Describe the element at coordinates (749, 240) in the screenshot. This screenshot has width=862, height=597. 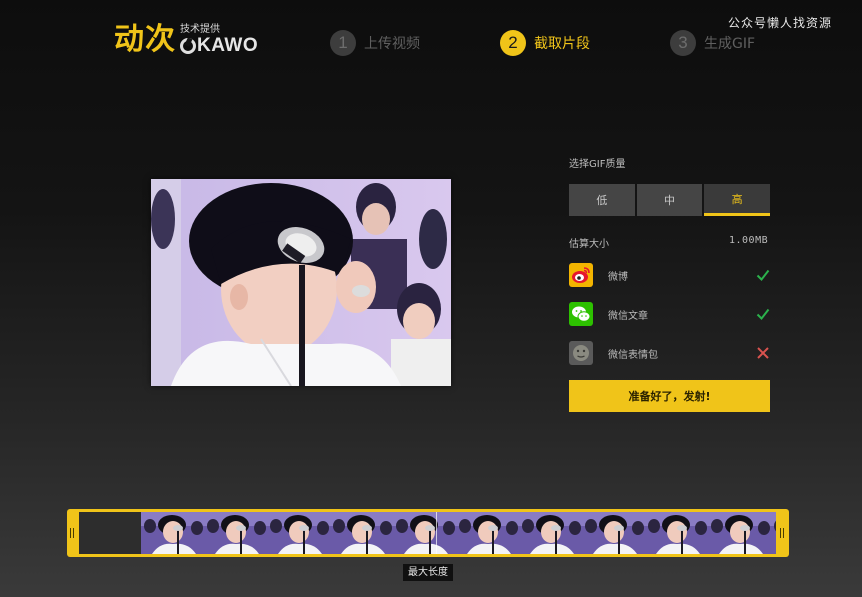
I see `estimated-size-value: 1.00MB` at that location.